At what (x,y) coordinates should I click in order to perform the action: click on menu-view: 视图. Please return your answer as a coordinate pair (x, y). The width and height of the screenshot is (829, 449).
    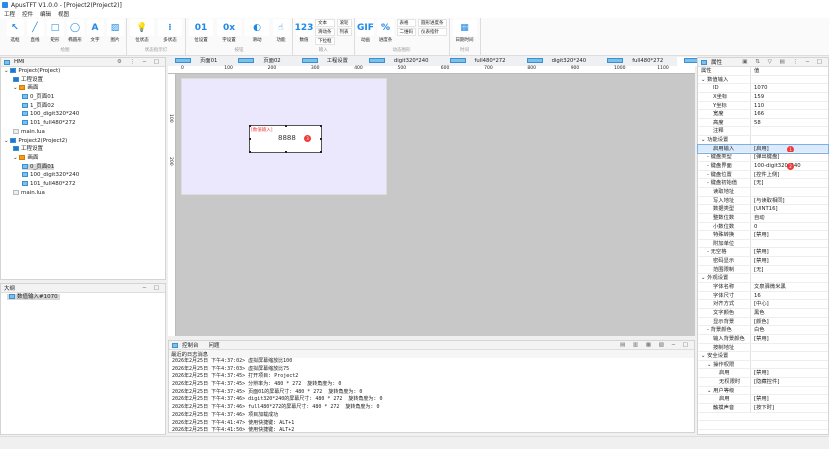
    Looking at the image, I should click on (63, 14).